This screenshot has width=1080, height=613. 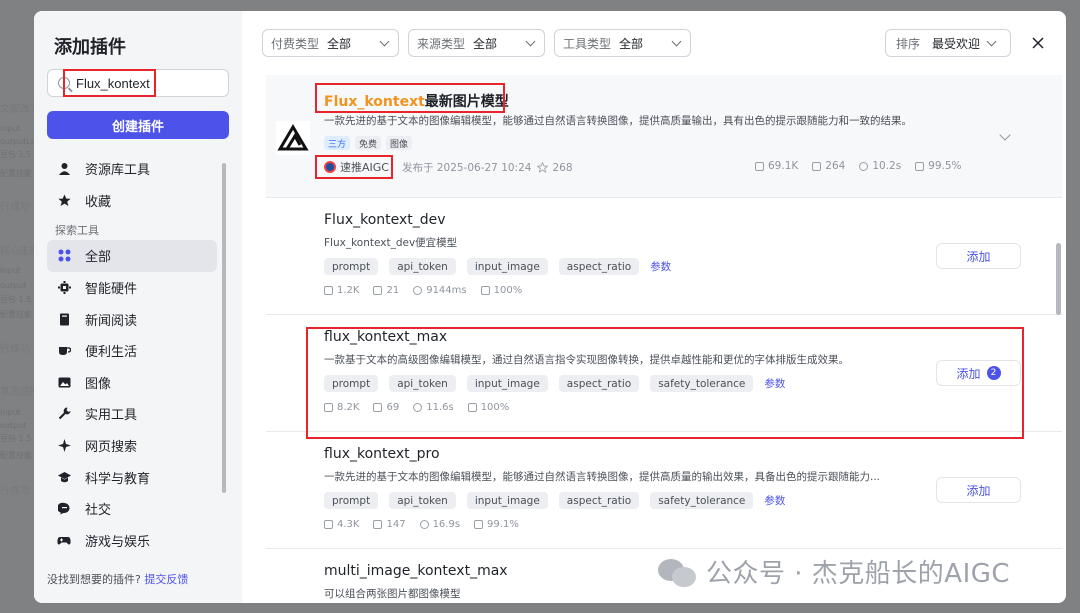 What do you see at coordinates (978, 373) in the screenshot?
I see `add-tool-button: 添加 2` at bounding box center [978, 373].